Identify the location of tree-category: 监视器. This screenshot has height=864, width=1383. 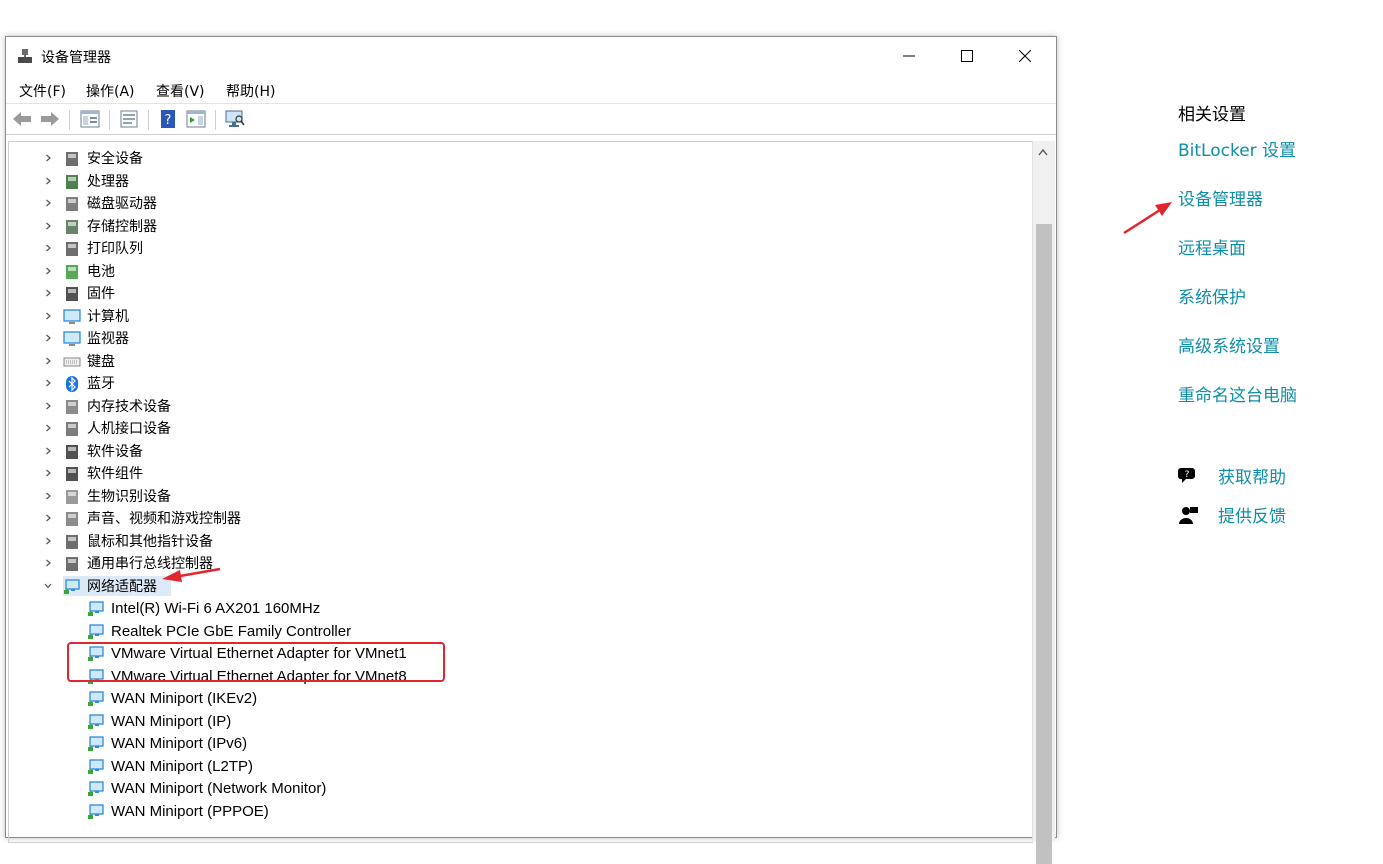
(87, 339).